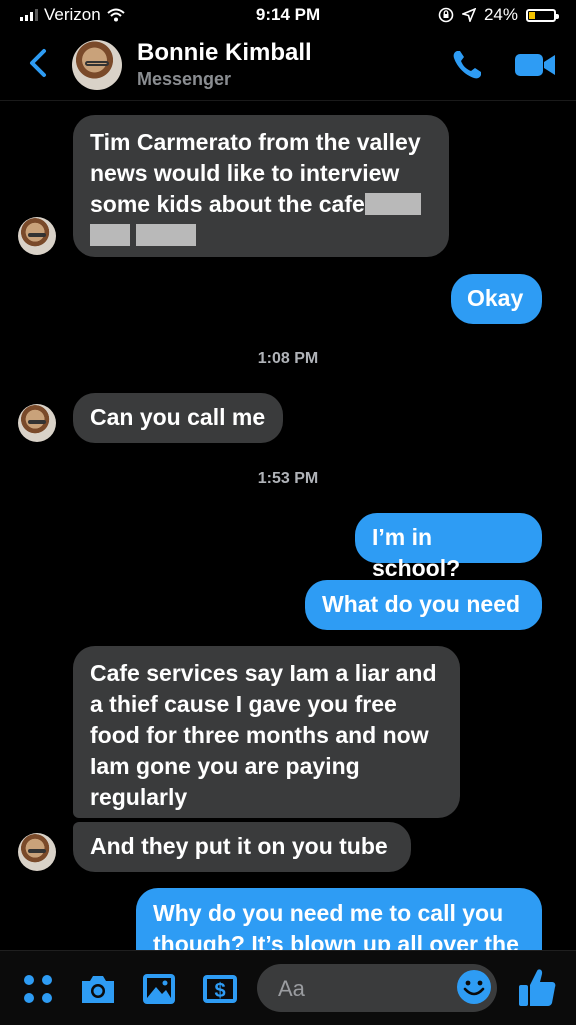 The width and height of the screenshot is (576, 1025). I want to click on video-camera-icon, so click(535, 65).